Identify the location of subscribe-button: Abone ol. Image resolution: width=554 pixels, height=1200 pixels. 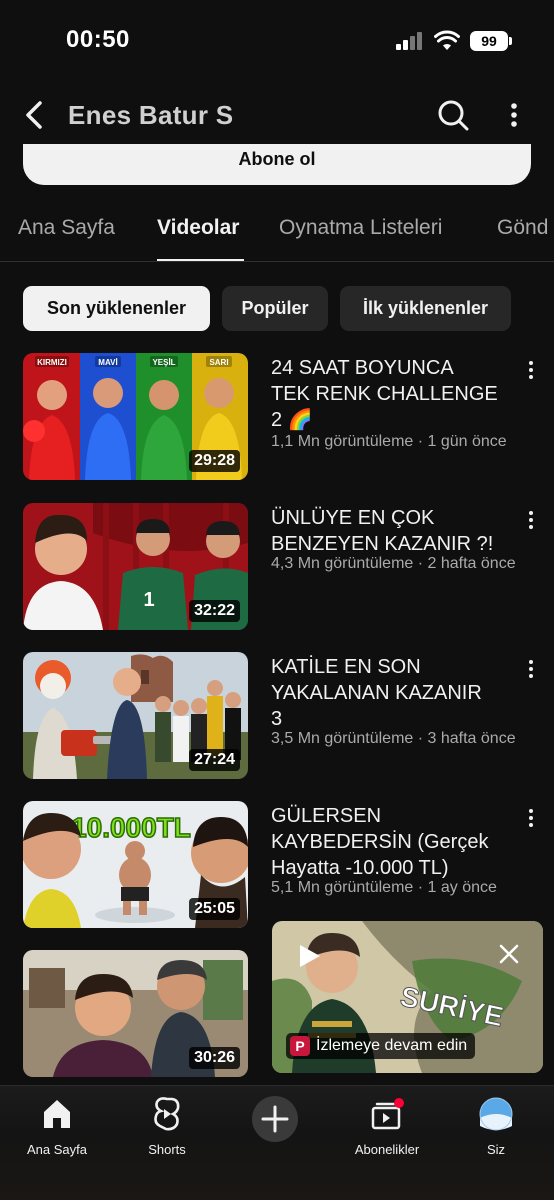
(277, 164).